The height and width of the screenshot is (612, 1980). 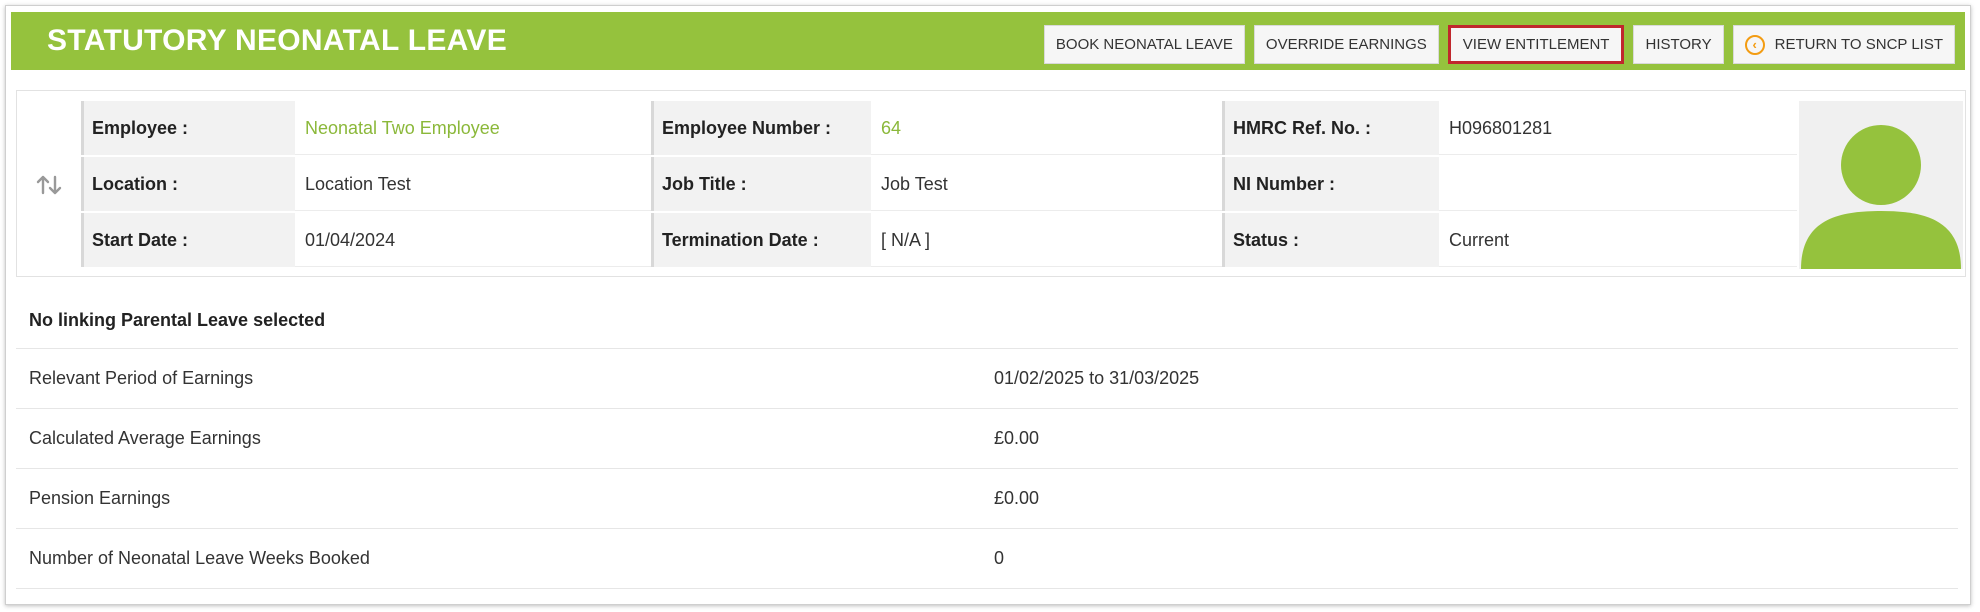 What do you see at coordinates (199, 558) in the screenshot?
I see `weeks-booked-label: Number of Neonatal Leave Weeks Booked` at bounding box center [199, 558].